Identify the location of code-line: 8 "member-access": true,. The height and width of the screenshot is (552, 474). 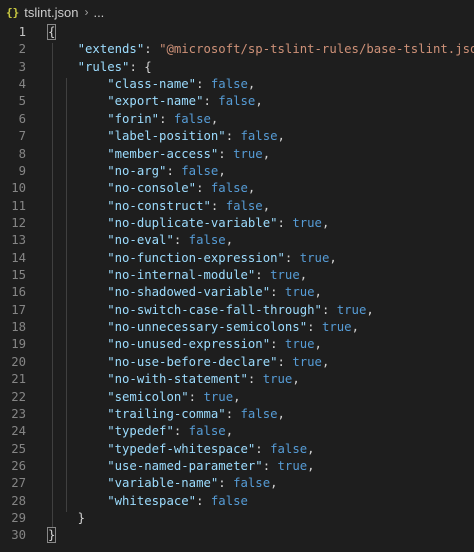
(237, 154).